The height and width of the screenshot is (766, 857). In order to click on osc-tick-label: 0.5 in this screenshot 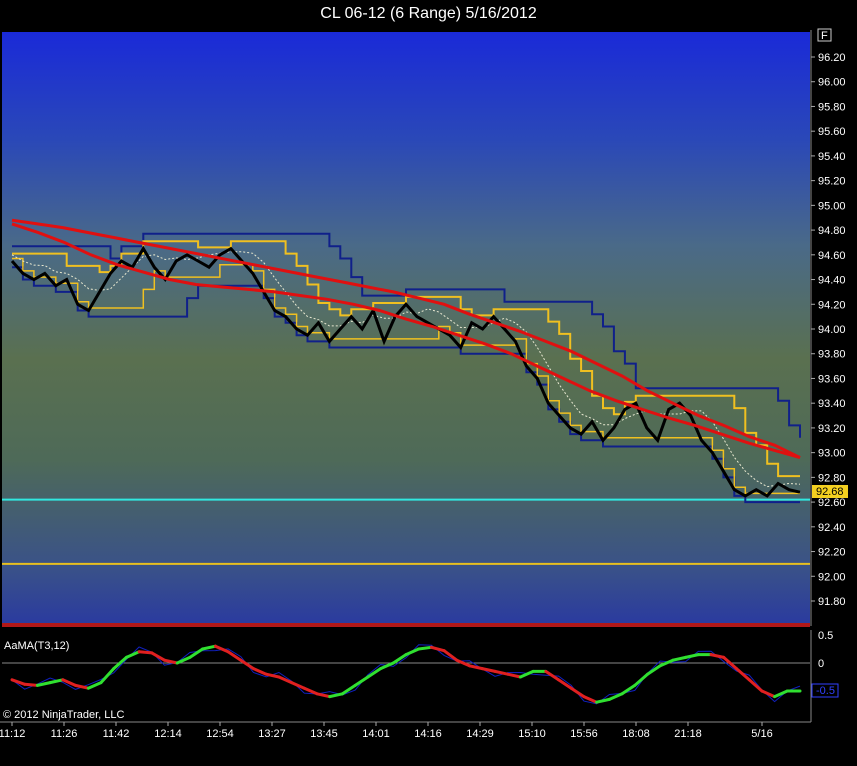, I will do `click(825, 636)`.